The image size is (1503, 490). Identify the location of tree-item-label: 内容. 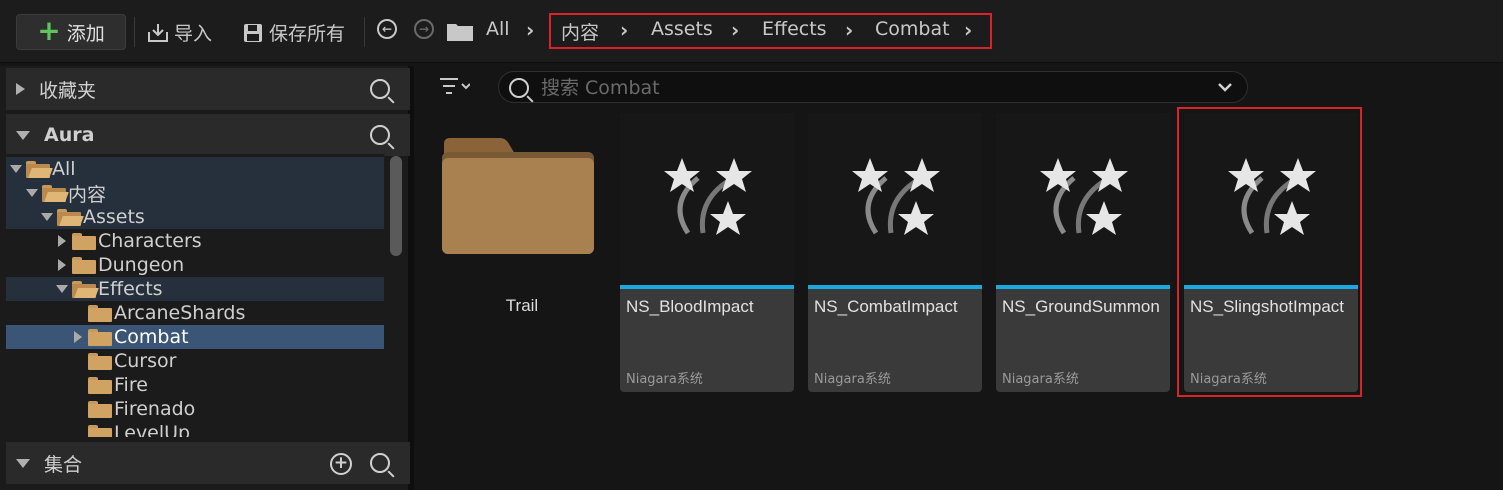
(87, 194).